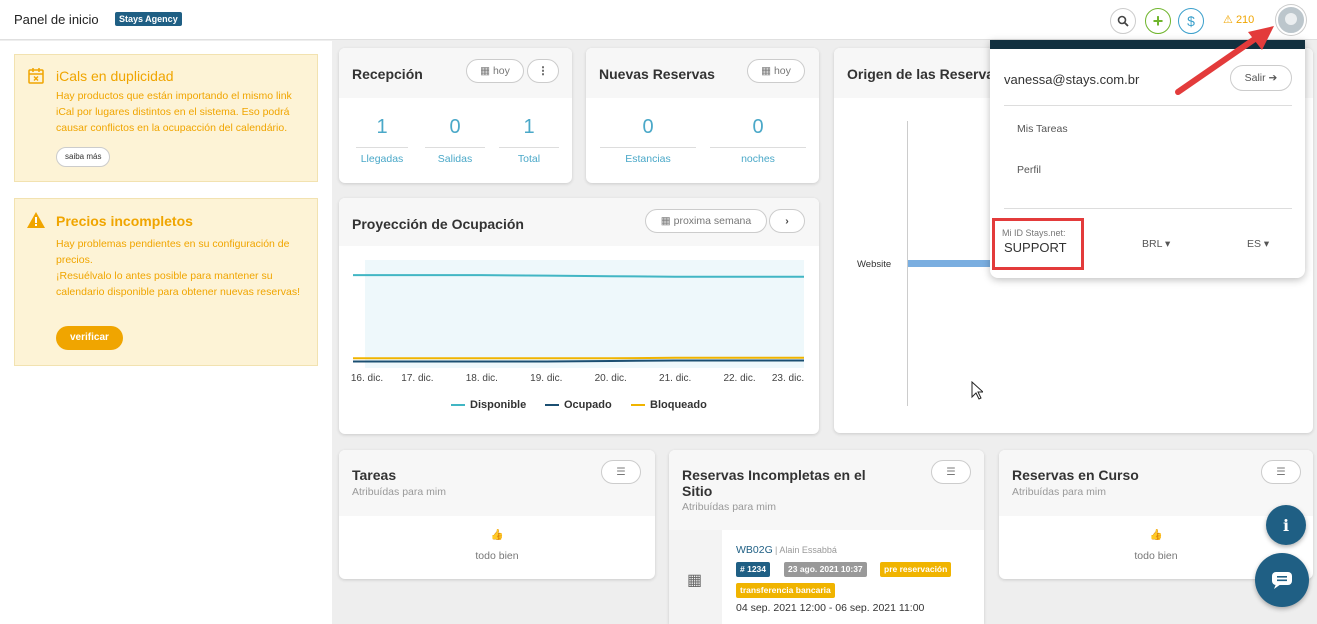 This screenshot has height=624, width=1317. I want to click on departures-label: Salidas, so click(455, 156).